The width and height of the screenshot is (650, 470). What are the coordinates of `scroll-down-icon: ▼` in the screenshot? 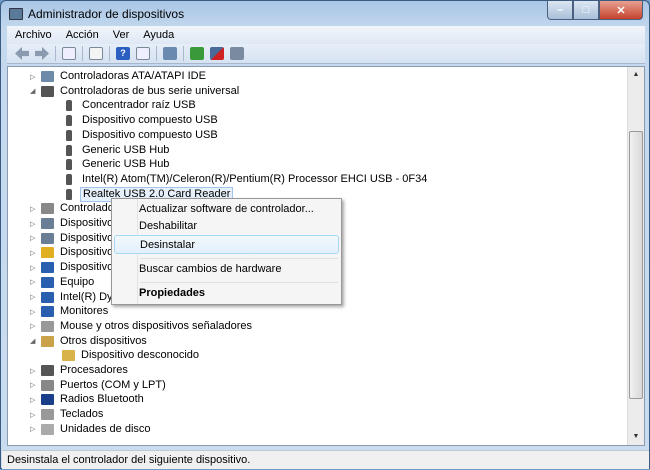 It's located at (636, 437).